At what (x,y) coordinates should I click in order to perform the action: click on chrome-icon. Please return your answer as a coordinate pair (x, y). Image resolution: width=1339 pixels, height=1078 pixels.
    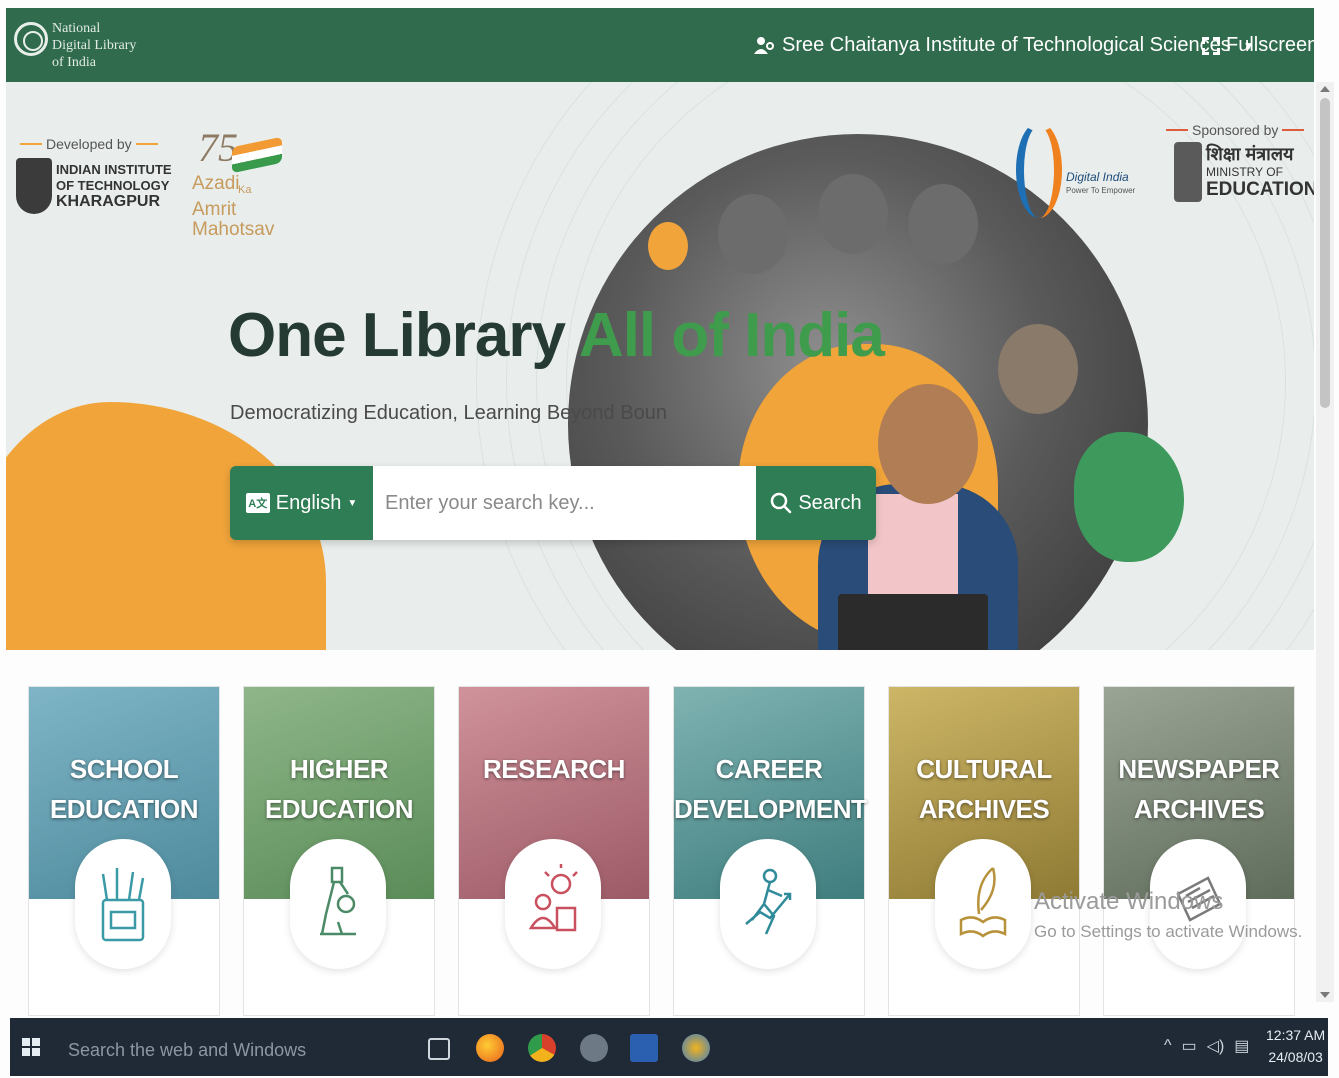
    Looking at the image, I should click on (542, 1048).